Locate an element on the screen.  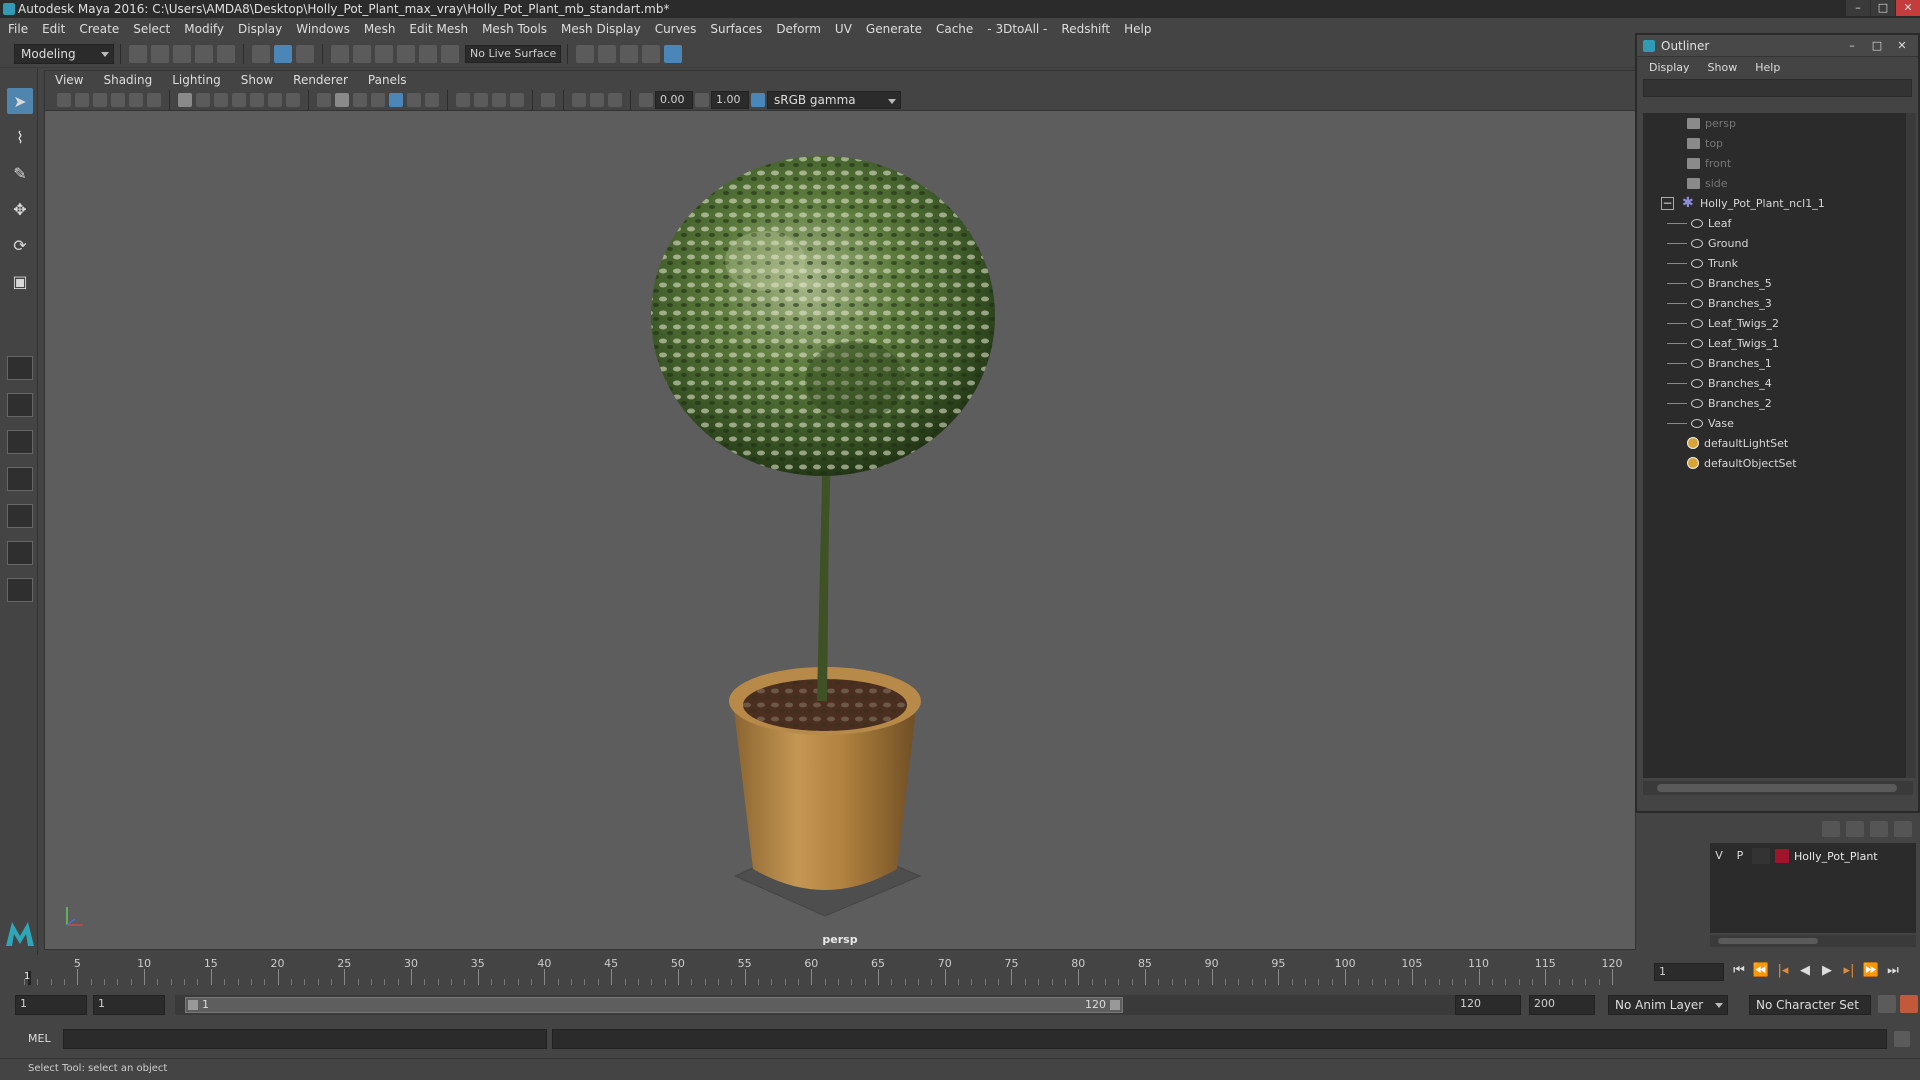
film-gate-icon is located at coordinates (203, 99).